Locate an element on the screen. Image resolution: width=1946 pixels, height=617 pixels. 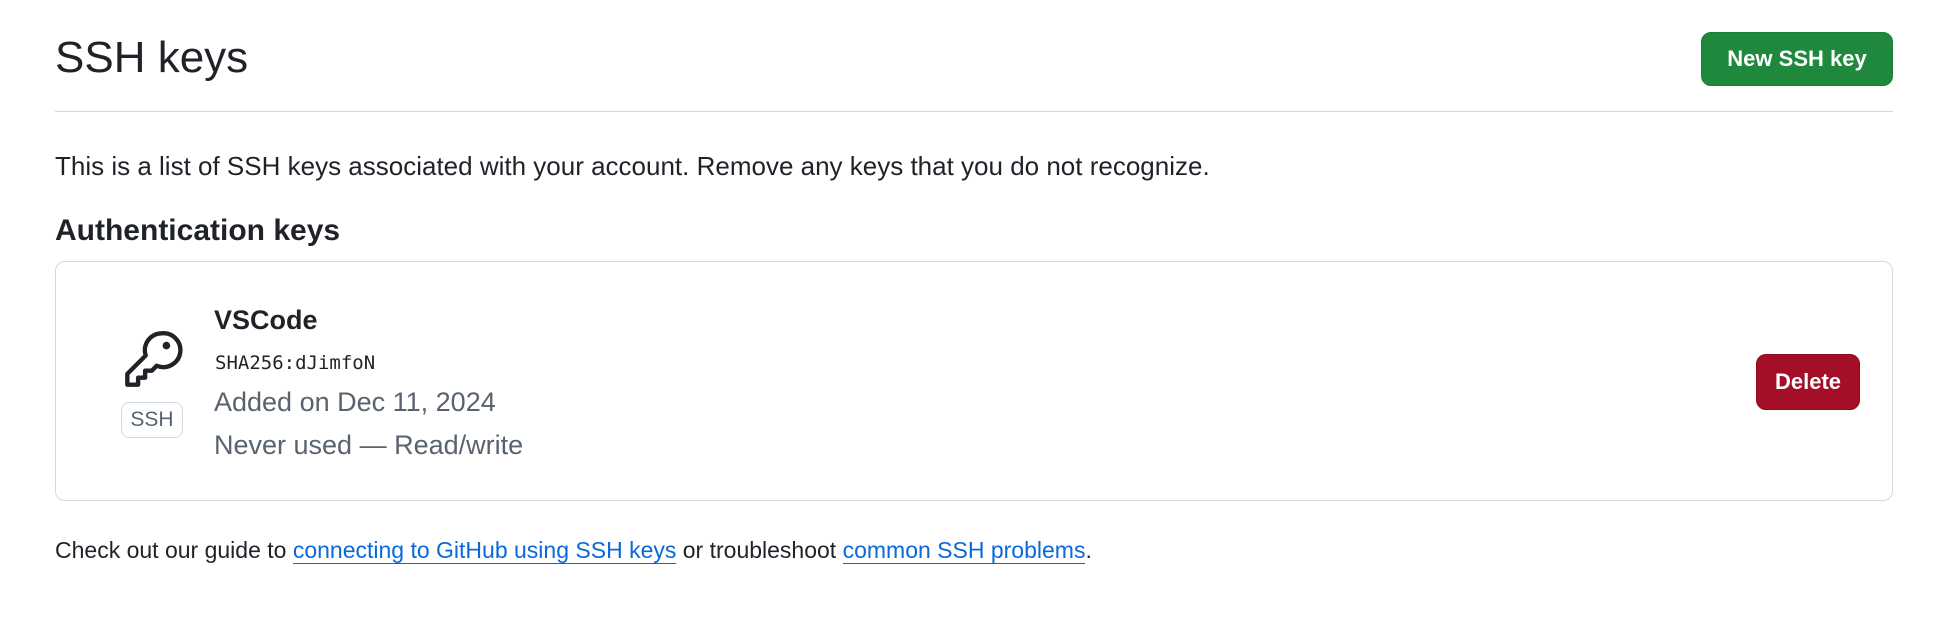
delete-key-button: Delete is located at coordinates (1808, 382).